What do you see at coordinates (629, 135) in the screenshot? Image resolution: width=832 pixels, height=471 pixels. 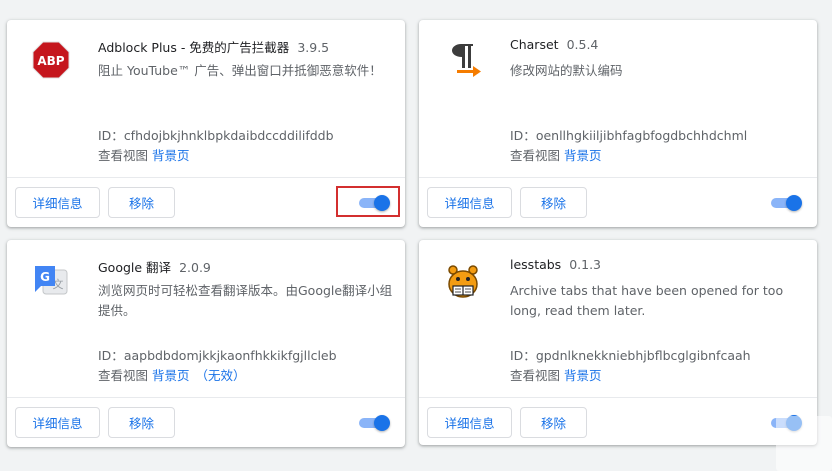 I see `extension-id: ID：oenllhgkiiljibhfagbfogdbchhdchml` at bounding box center [629, 135].